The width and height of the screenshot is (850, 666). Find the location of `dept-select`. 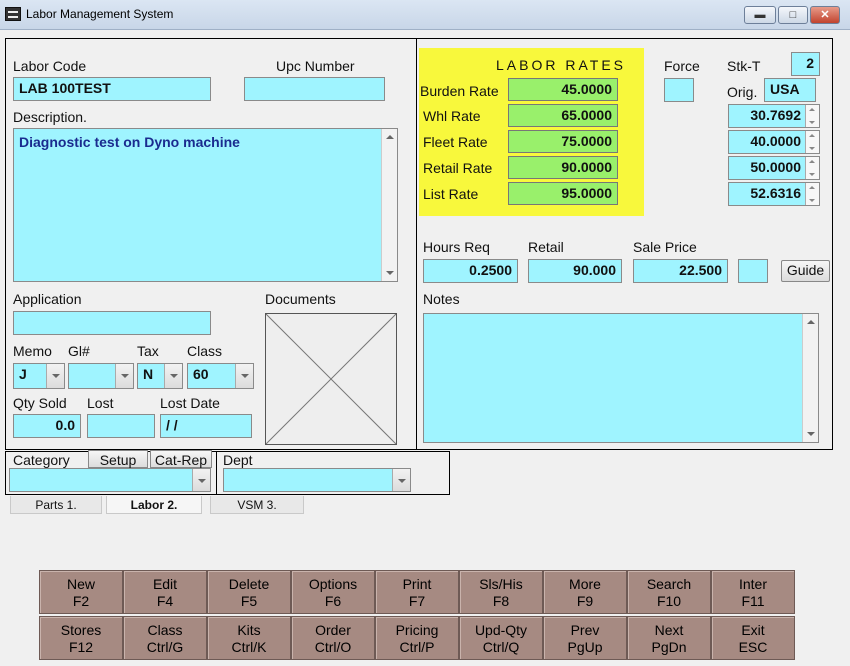

dept-select is located at coordinates (317, 480).